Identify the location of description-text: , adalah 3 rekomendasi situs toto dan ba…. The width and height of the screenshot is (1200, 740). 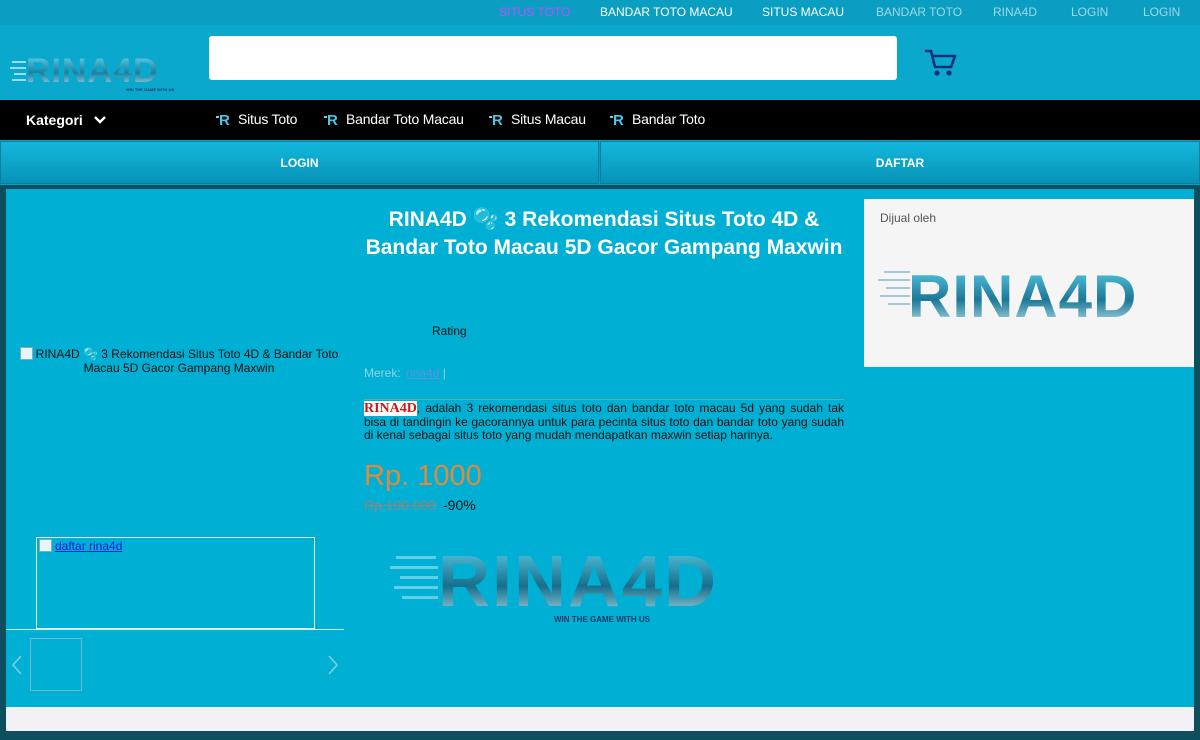
(604, 421).